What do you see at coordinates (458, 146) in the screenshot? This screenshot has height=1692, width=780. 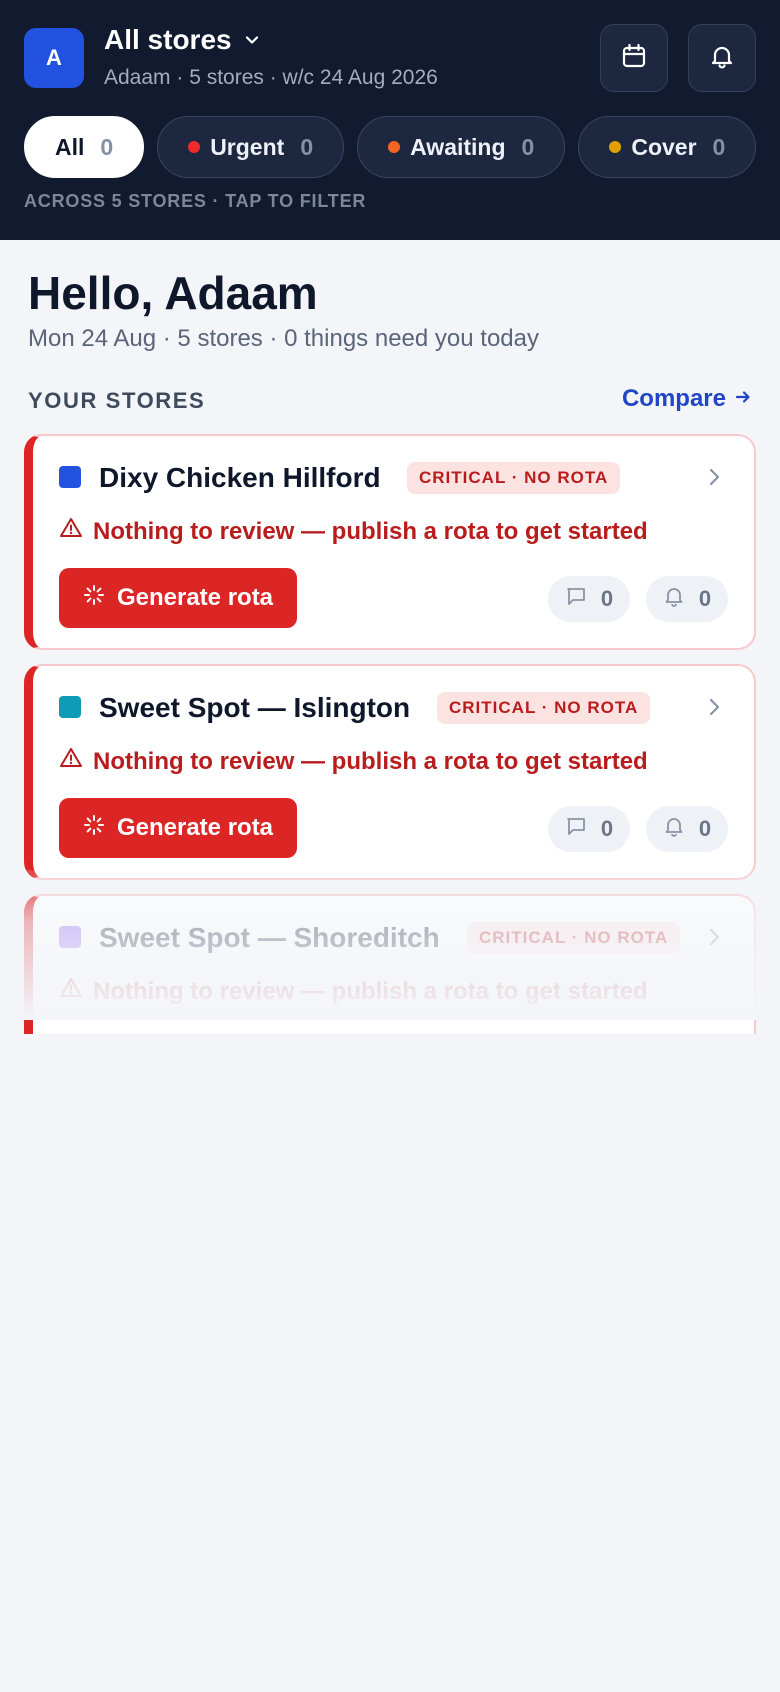 I see `filter-label: Awaiting` at bounding box center [458, 146].